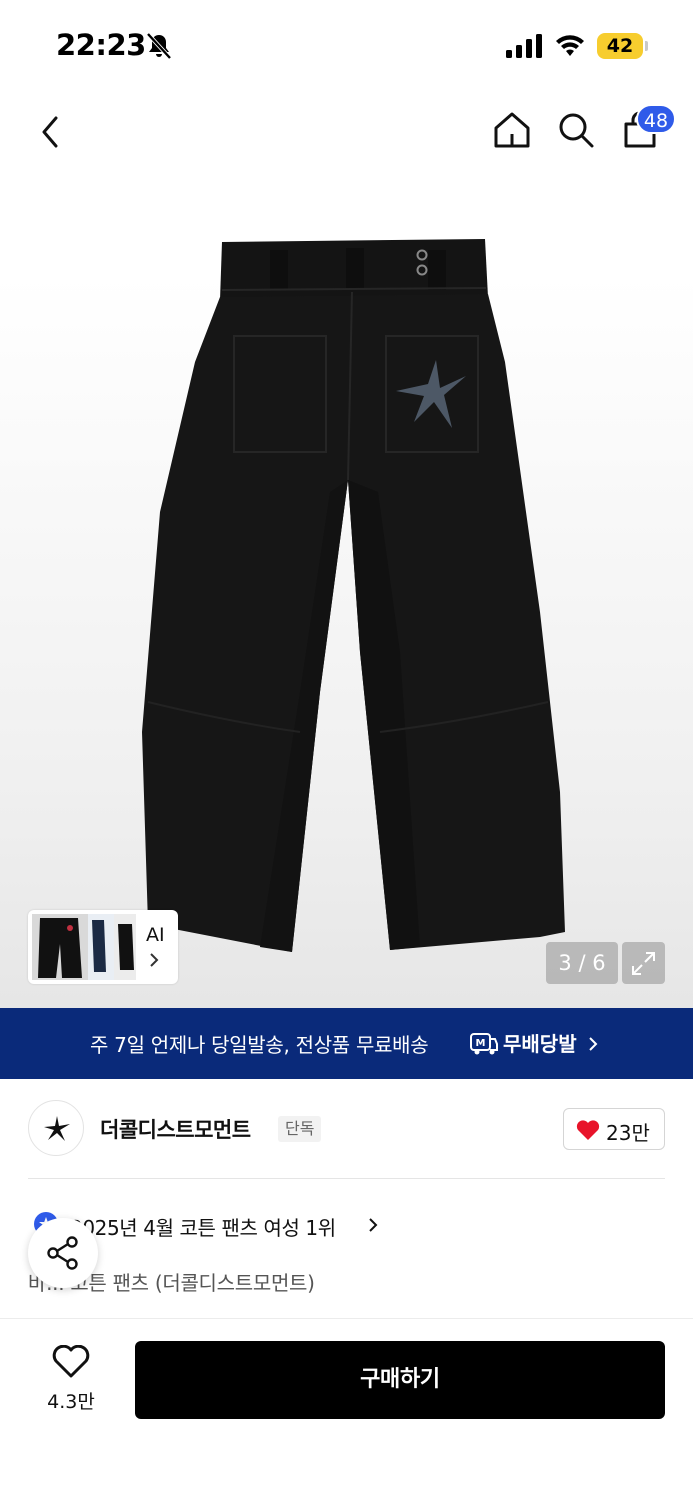  What do you see at coordinates (400, 1380) in the screenshot?
I see `buy-button: 구매하기` at bounding box center [400, 1380].